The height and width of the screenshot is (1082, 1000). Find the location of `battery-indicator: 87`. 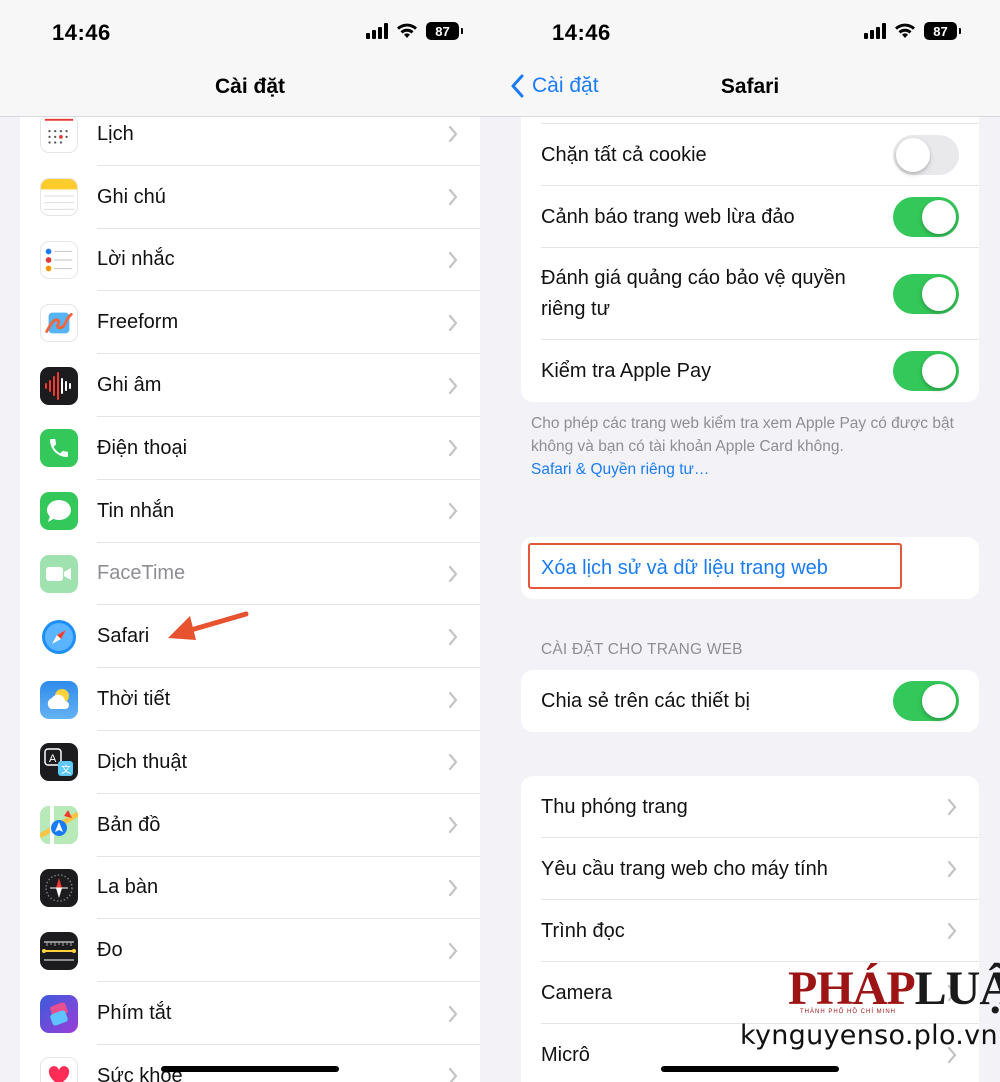

battery-indicator: 87 is located at coordinates (444, 31).